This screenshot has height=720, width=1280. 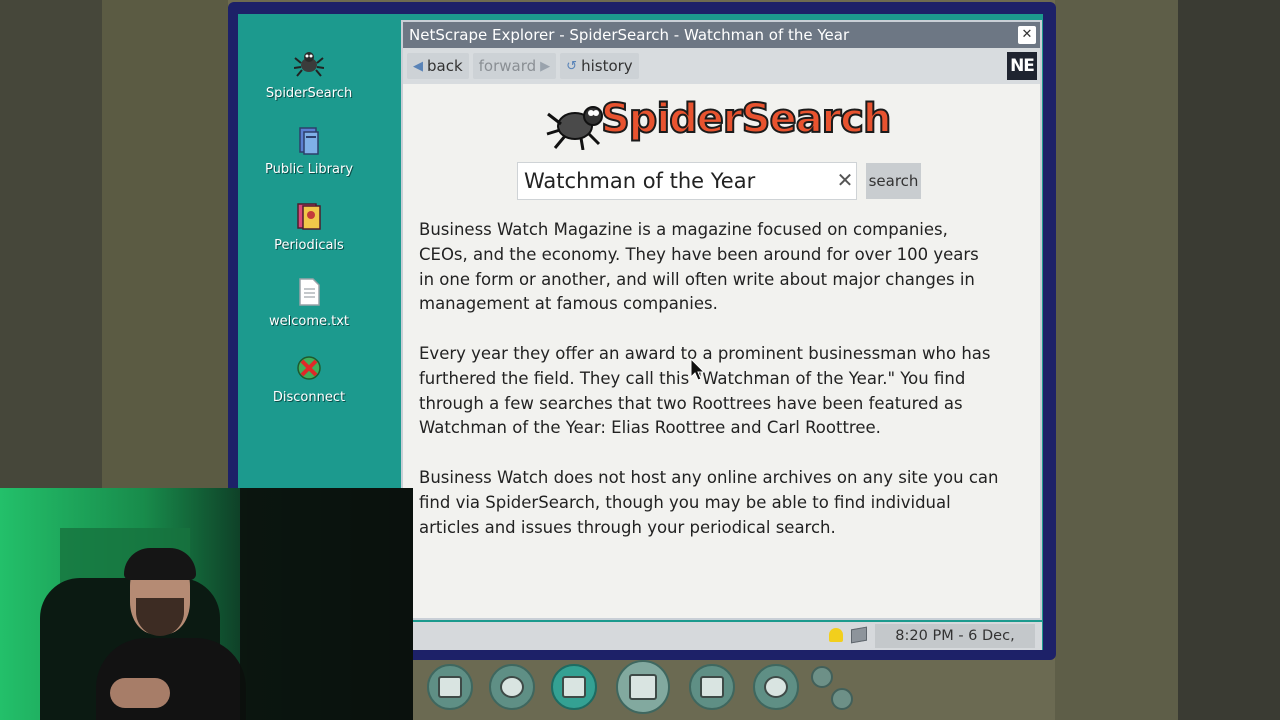 What do you see at coordinates (859, 635) in the screenshot?
I see `network-icon` at bounding box center [859, 635].